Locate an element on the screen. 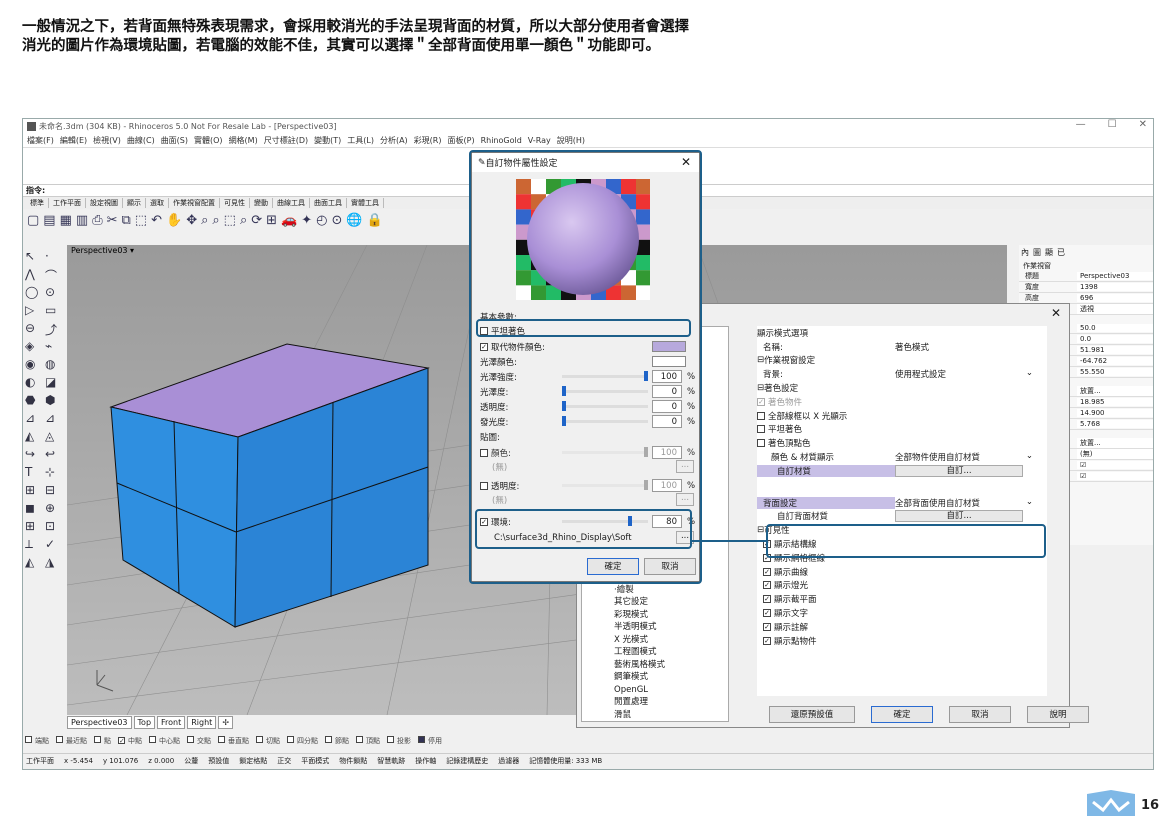 Image resolution: width=1170 pixels, height=827 pixels. viewport-tab: Right is located at coordinates (202, 722).